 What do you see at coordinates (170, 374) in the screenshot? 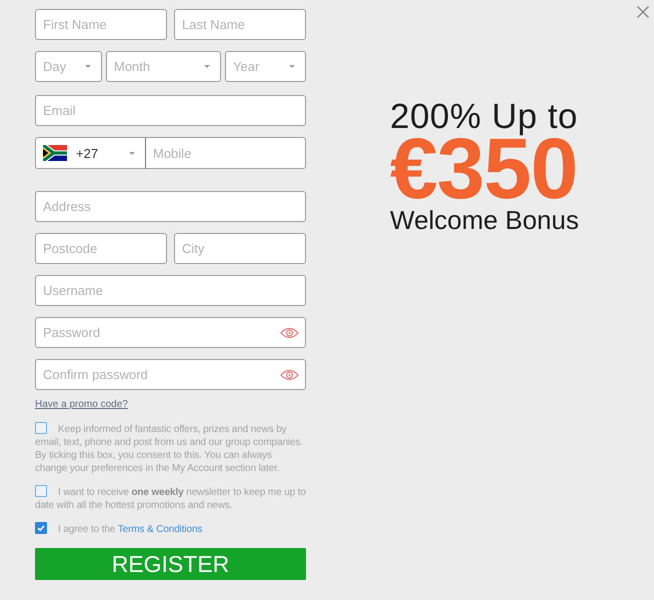
I see `confirm-password-field: Confirm password` at bounding box center [170, 374].